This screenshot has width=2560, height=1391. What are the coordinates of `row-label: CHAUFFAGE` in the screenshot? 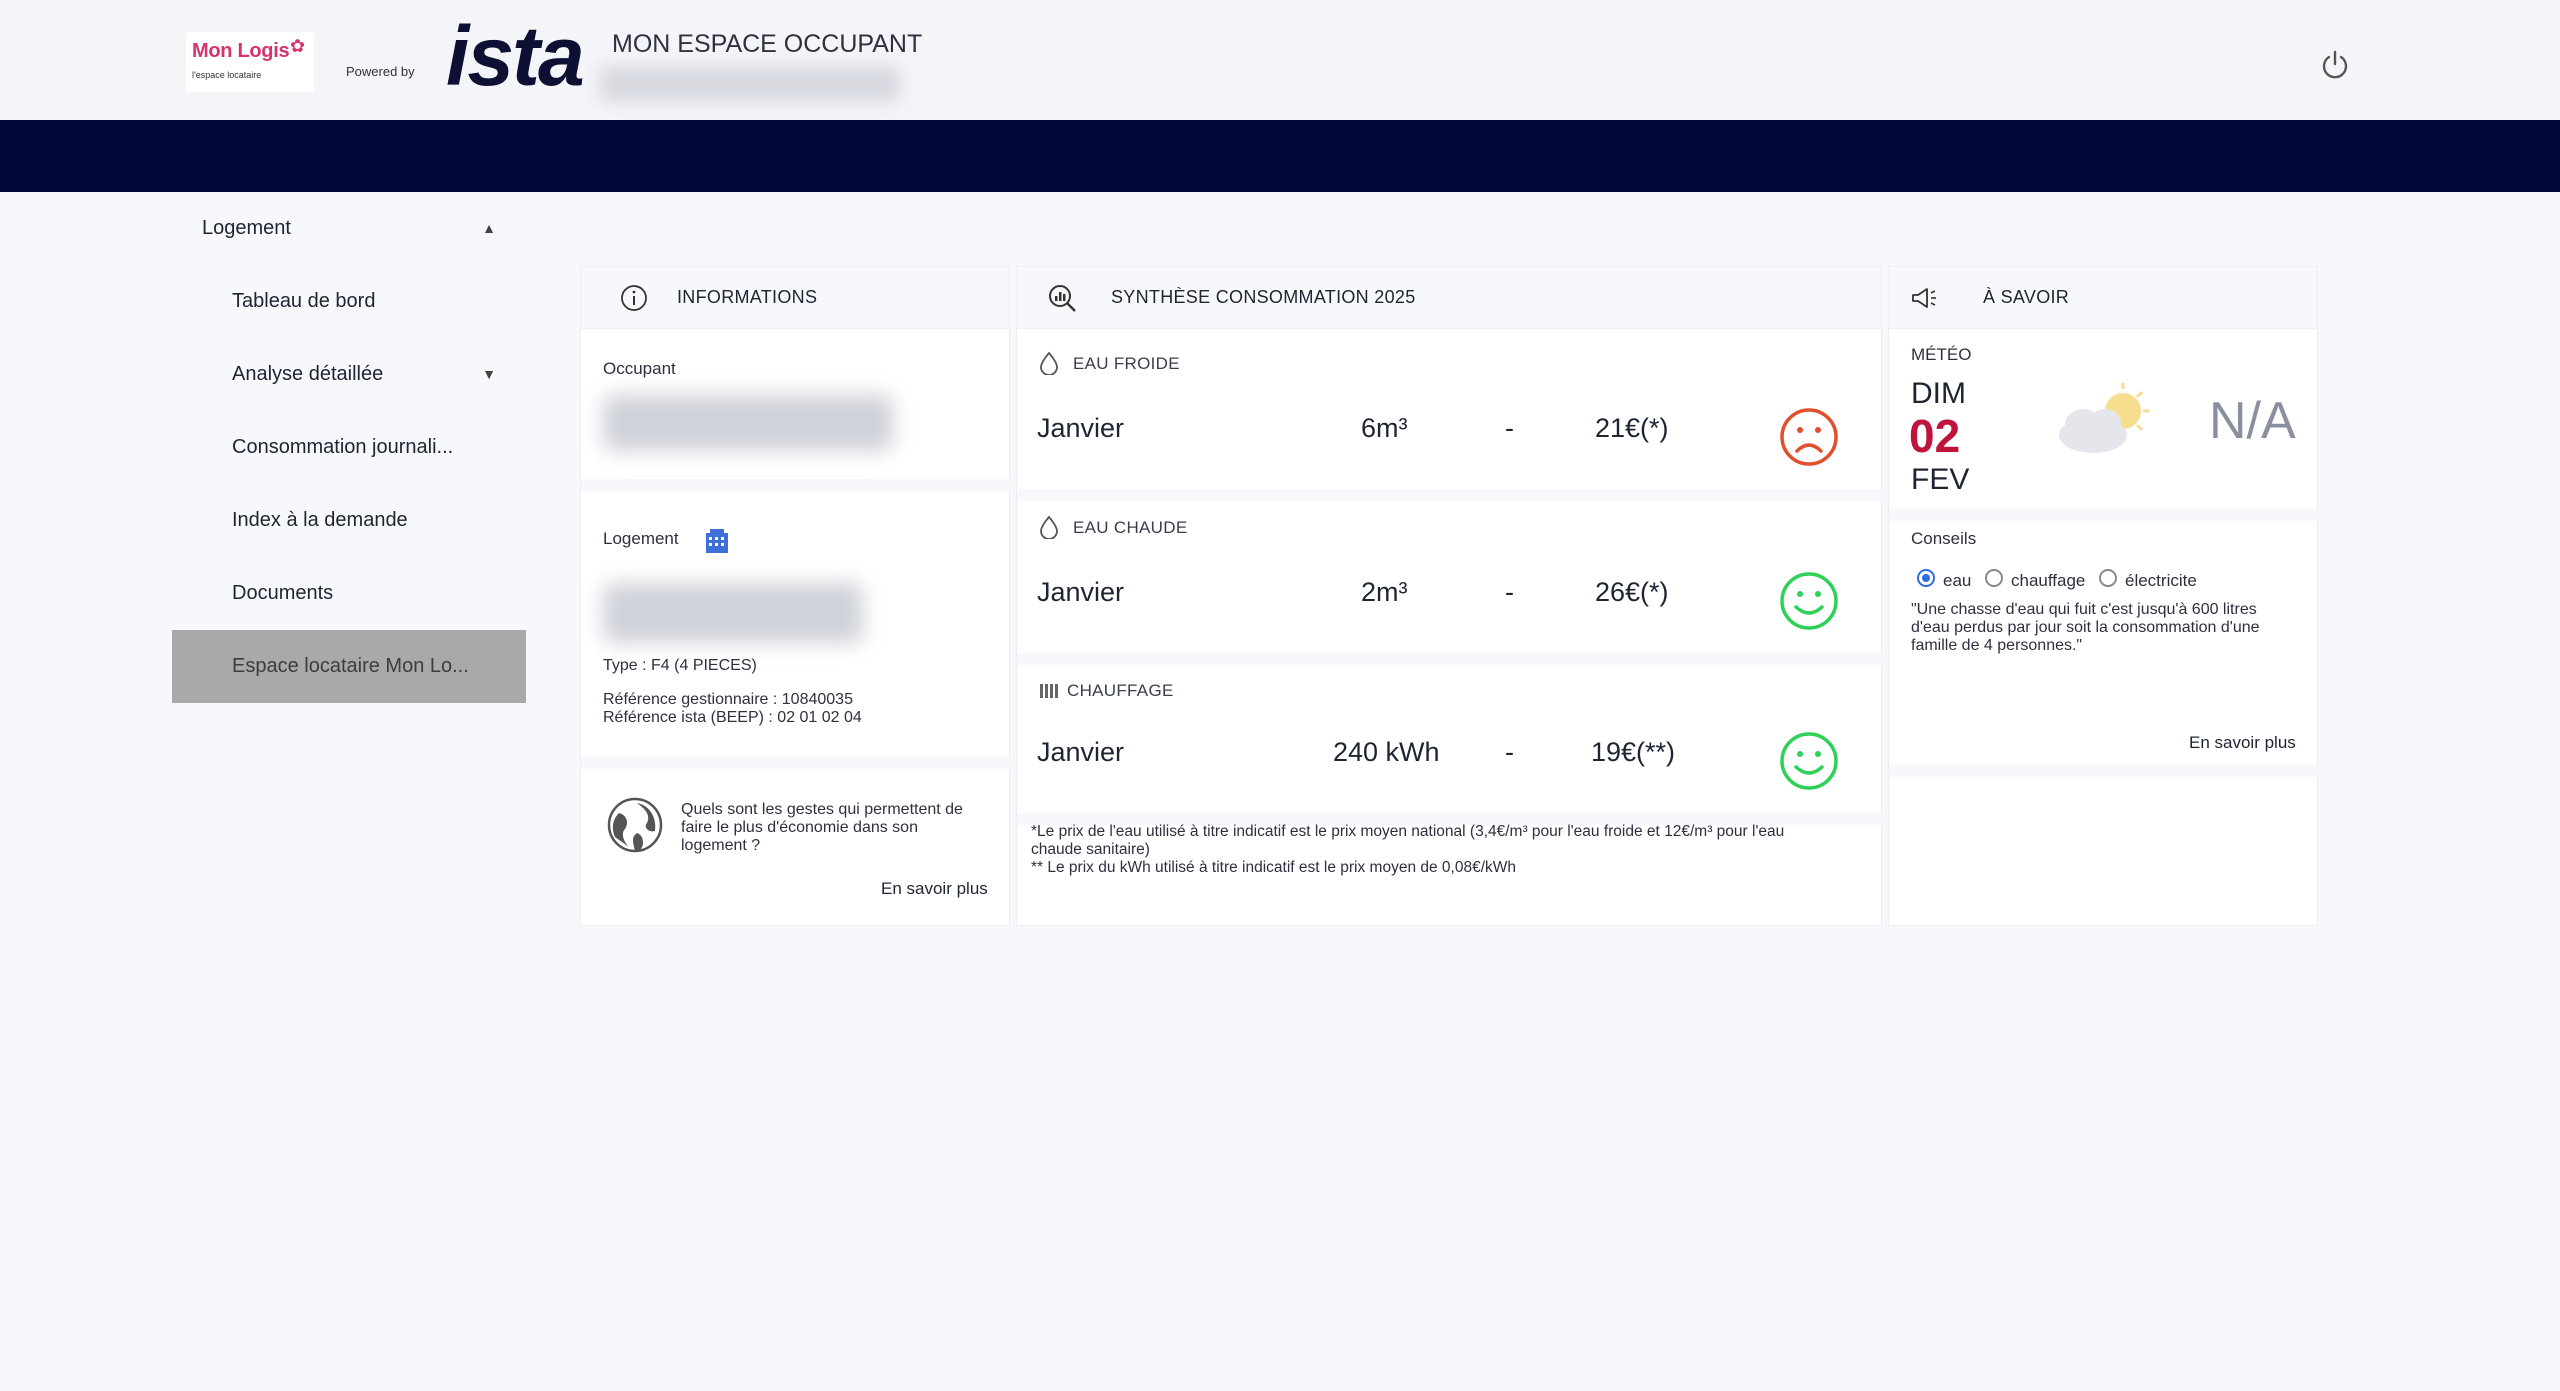 It's located at (1120, 690).